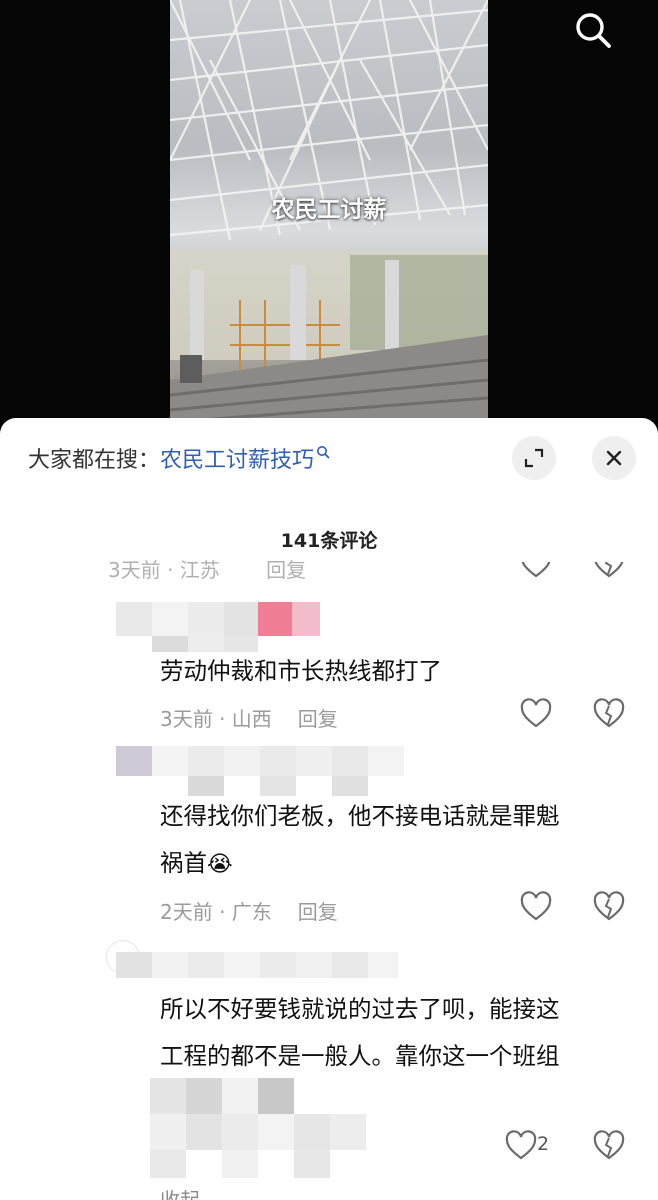  What do you see at coordinates (323, 452) in the screenshot?
I see `small-search-icon` at bounding box center [323, 452].